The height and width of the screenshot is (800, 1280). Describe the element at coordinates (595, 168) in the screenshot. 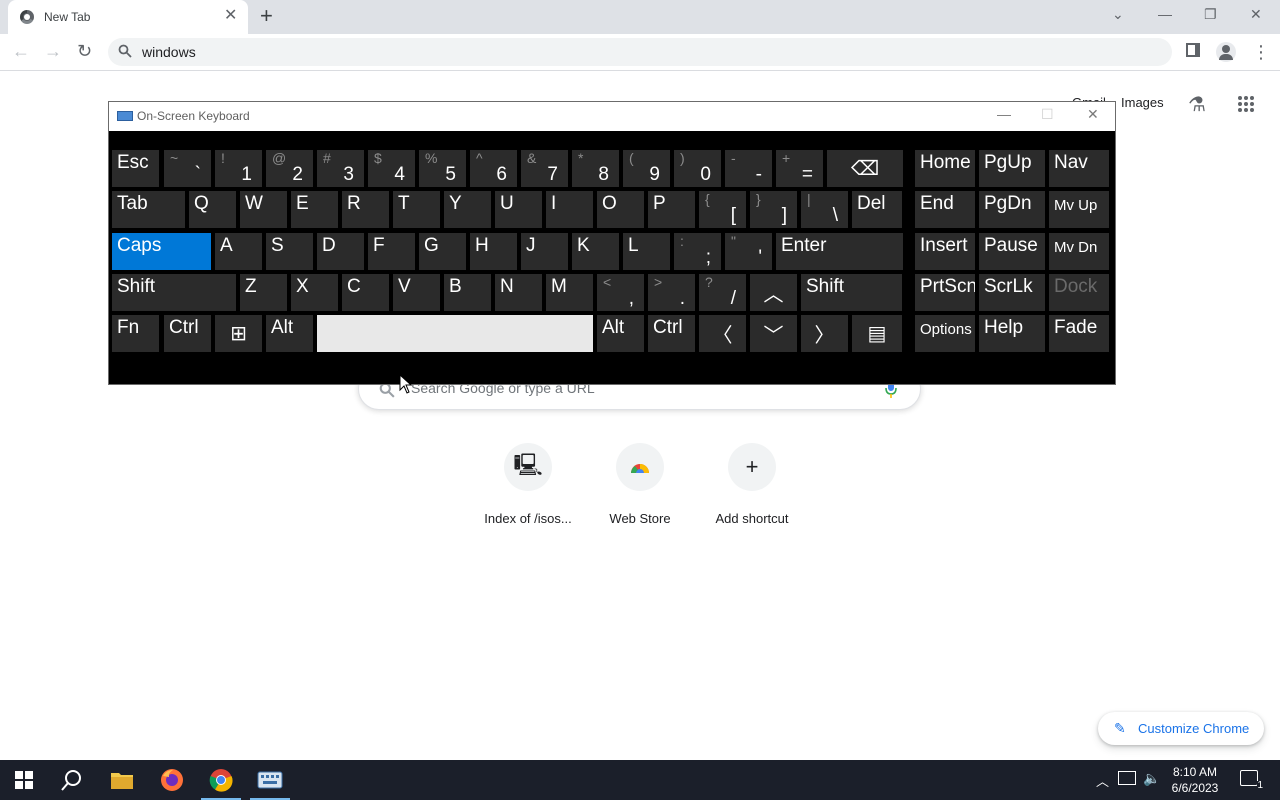

I see `osk-key-8: * 8` at that location.